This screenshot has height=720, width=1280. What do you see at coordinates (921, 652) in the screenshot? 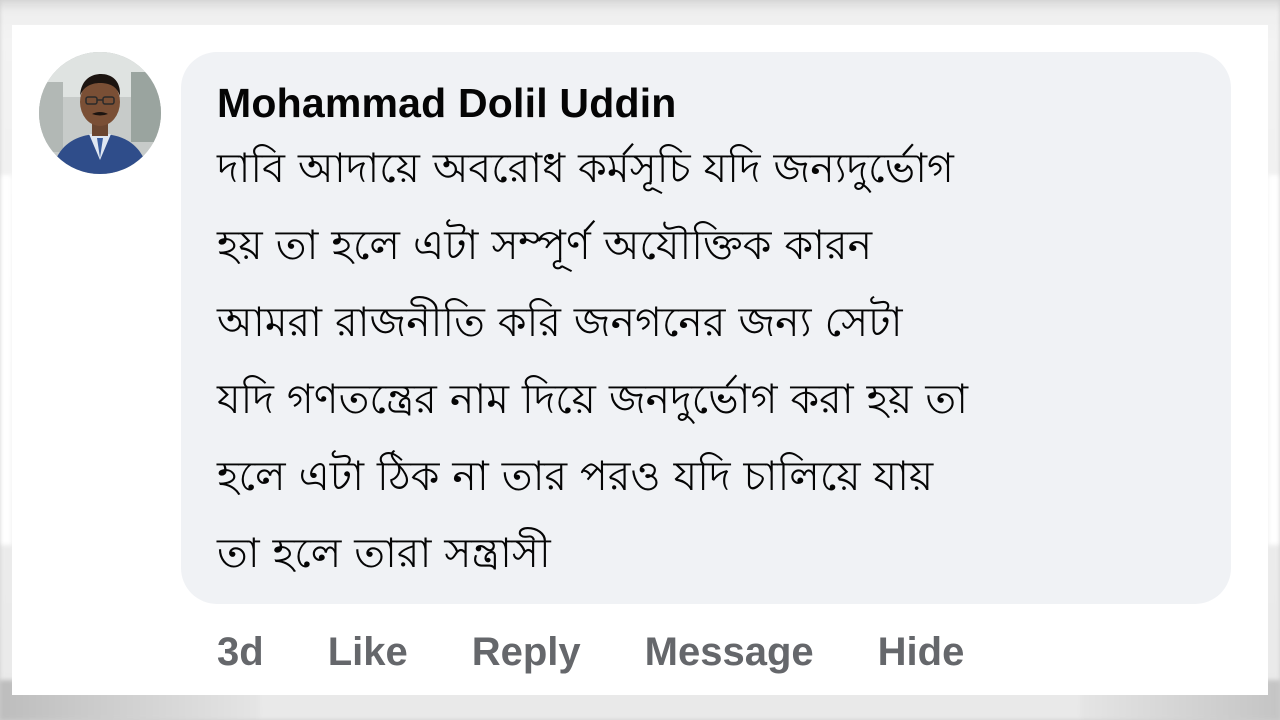
I see `hide-button: Hide` at bounding box center [921, 652].